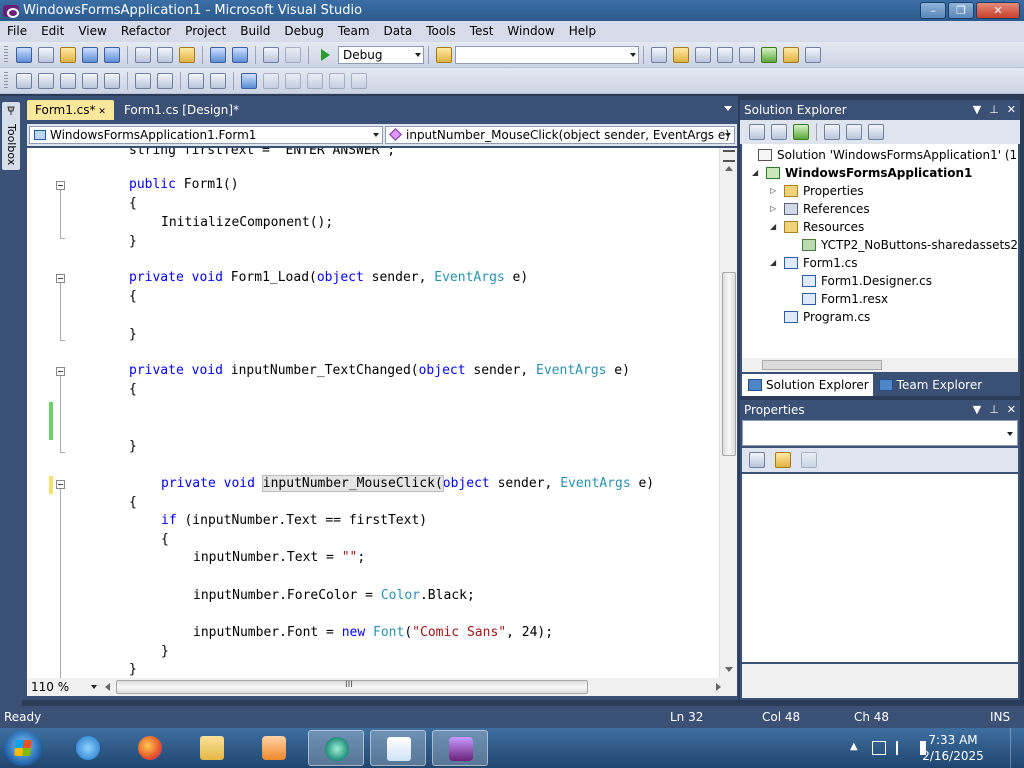  What do you see at coordinates (832, 132) in the screenshot?
I see `view-code-icon` at bounding box center [832, 132].